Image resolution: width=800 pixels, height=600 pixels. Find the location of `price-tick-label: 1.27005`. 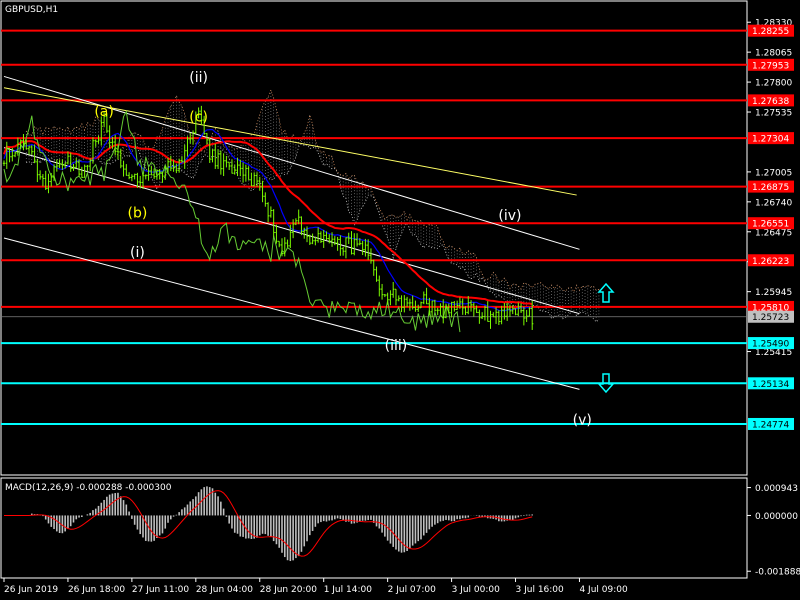

price-tick-label: 1.27005 is located at coordinates (773, 173).